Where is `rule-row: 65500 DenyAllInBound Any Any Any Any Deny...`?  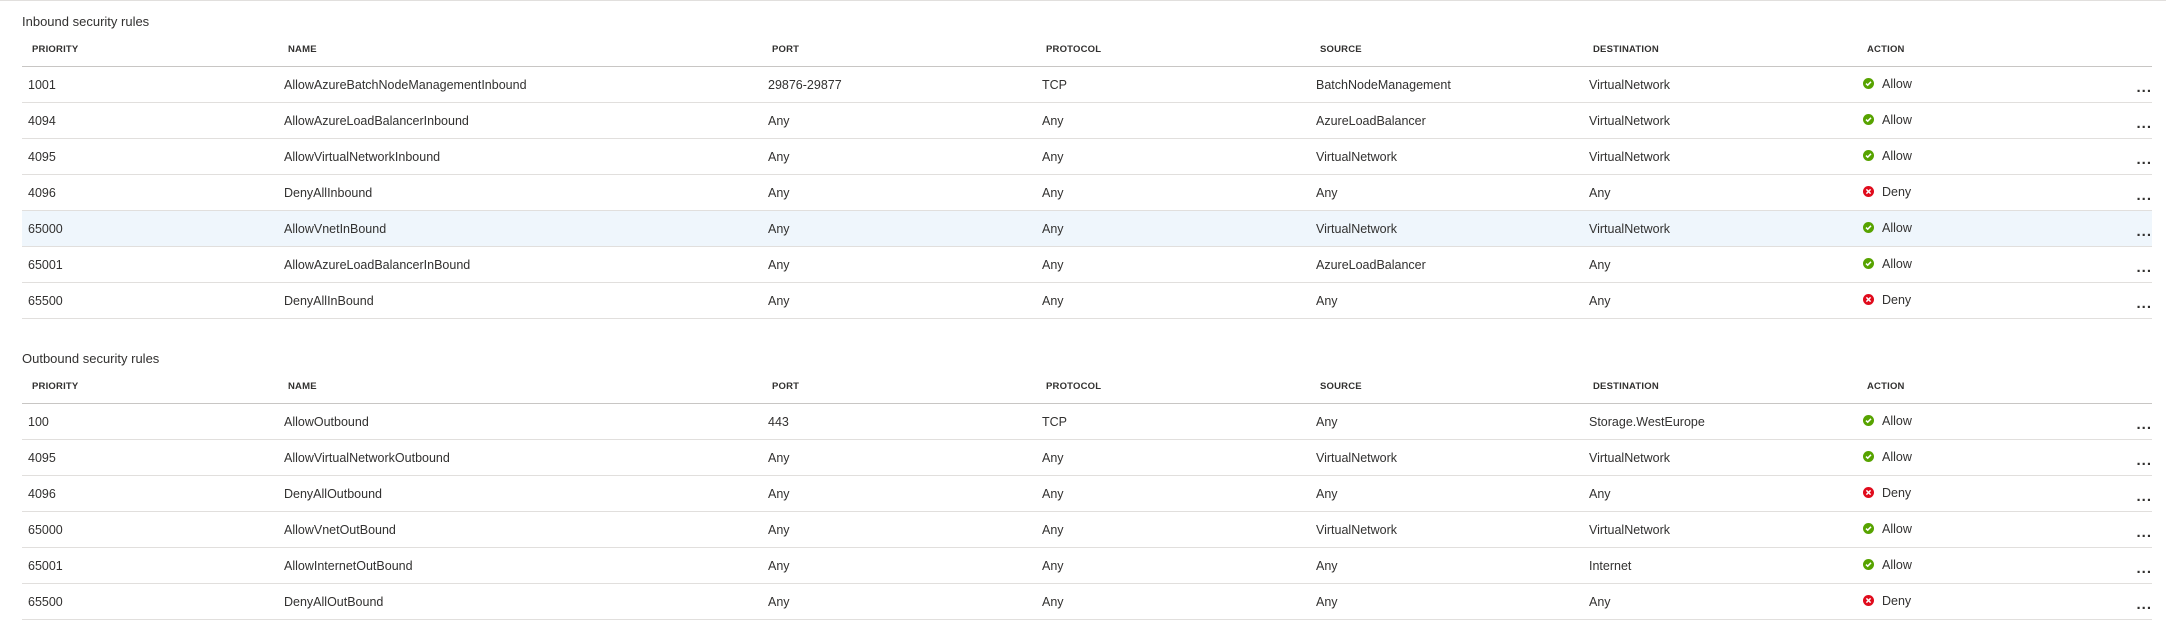
rule-row: 65500 DenyAllInBound Any Any Any Any Deny... is located at coordinates (1087, 300).